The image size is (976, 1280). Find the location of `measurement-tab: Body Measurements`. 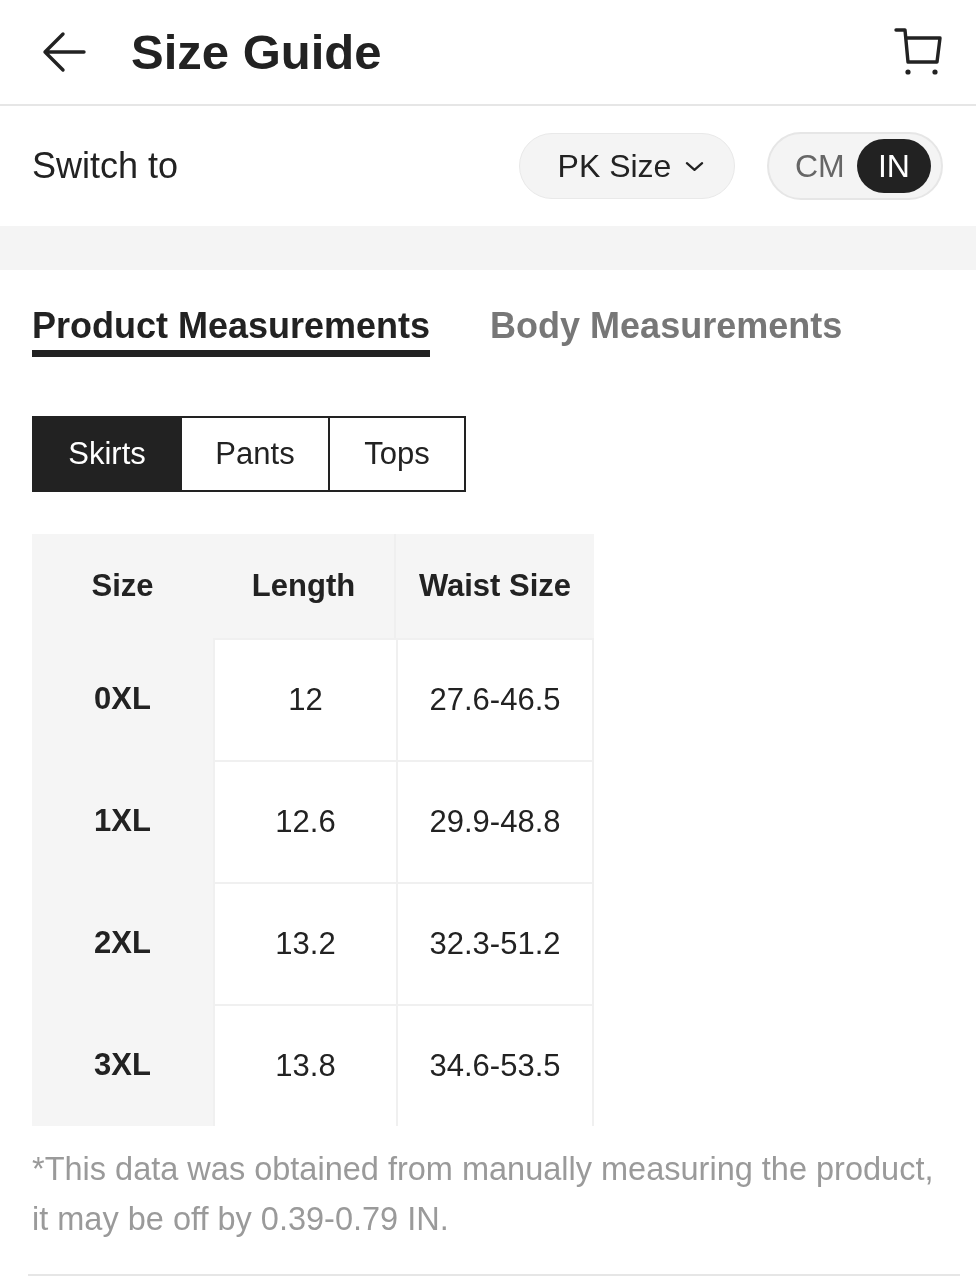

measurement-tab: Body Measurements is located at coordinates (666, 330).